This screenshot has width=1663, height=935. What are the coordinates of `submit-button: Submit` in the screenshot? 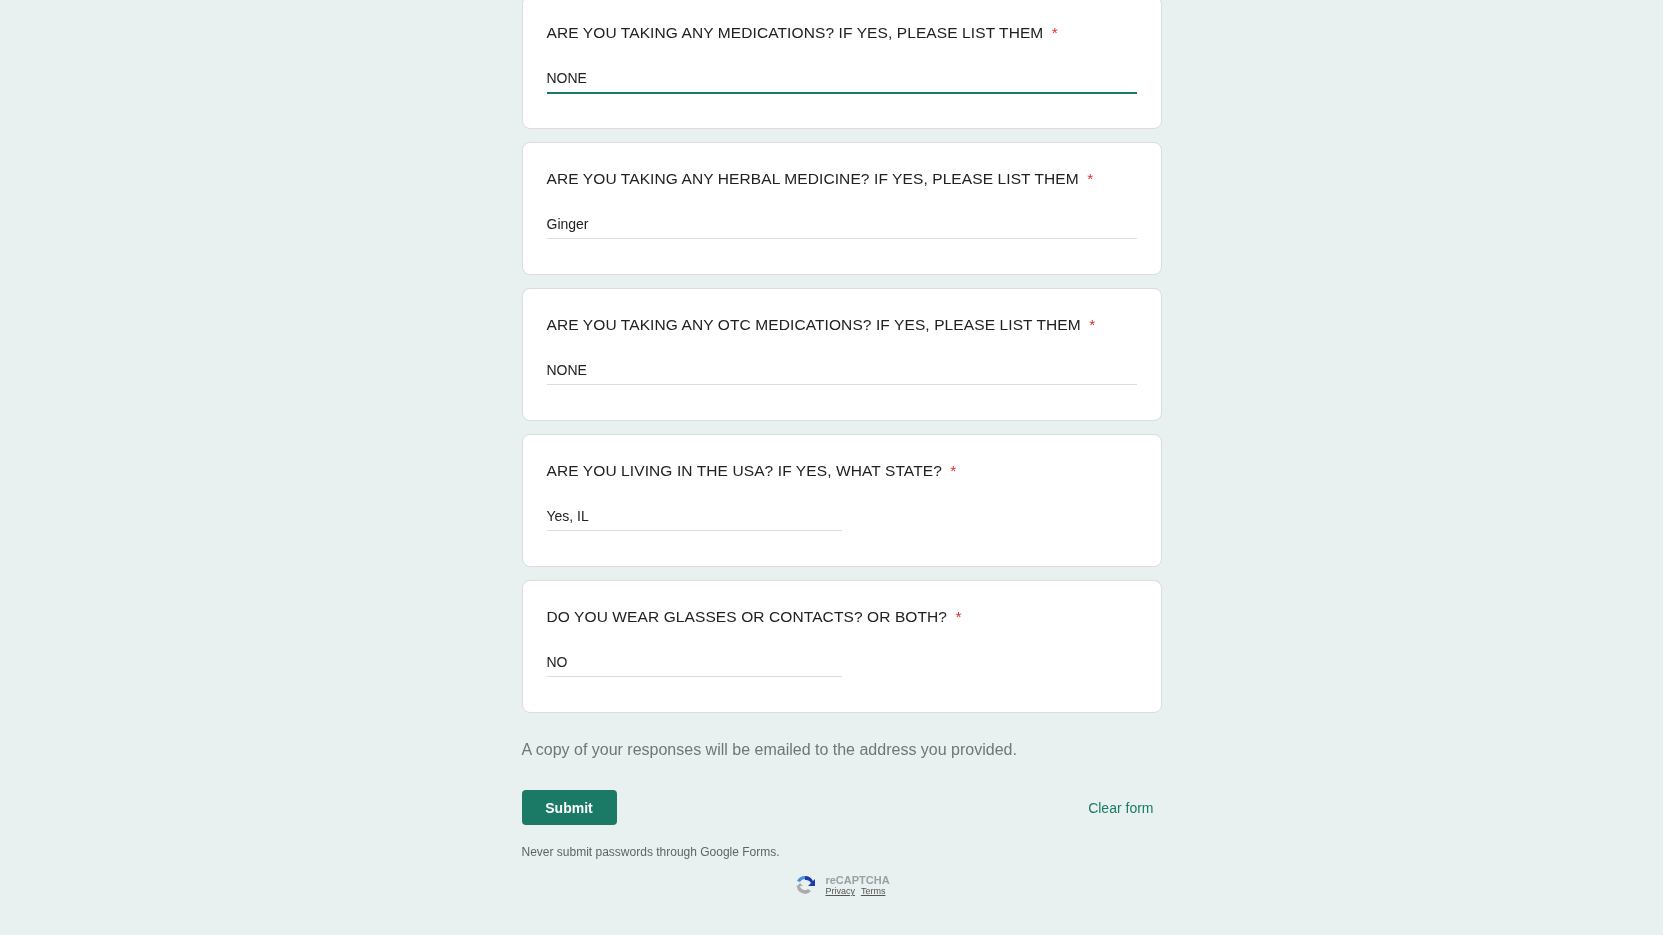 It's located at (569, 807).